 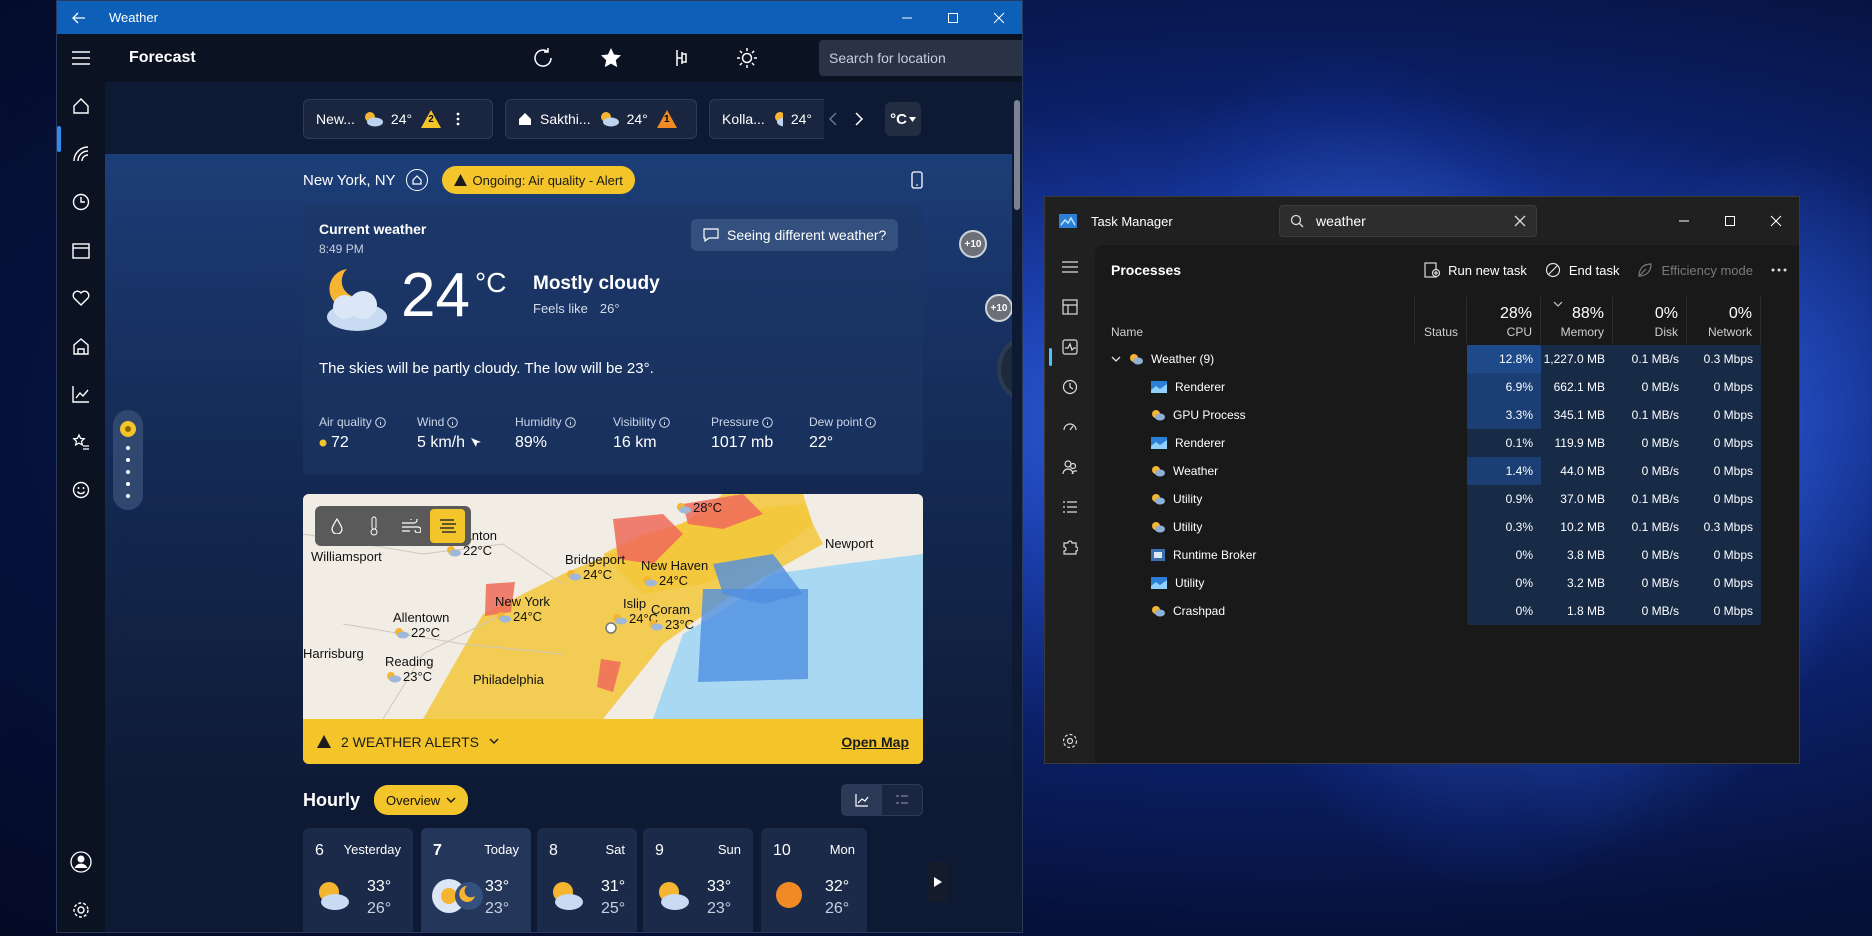 I want to click on day-card: 9 Sun 33° 23°, so click(x=698, y=880).